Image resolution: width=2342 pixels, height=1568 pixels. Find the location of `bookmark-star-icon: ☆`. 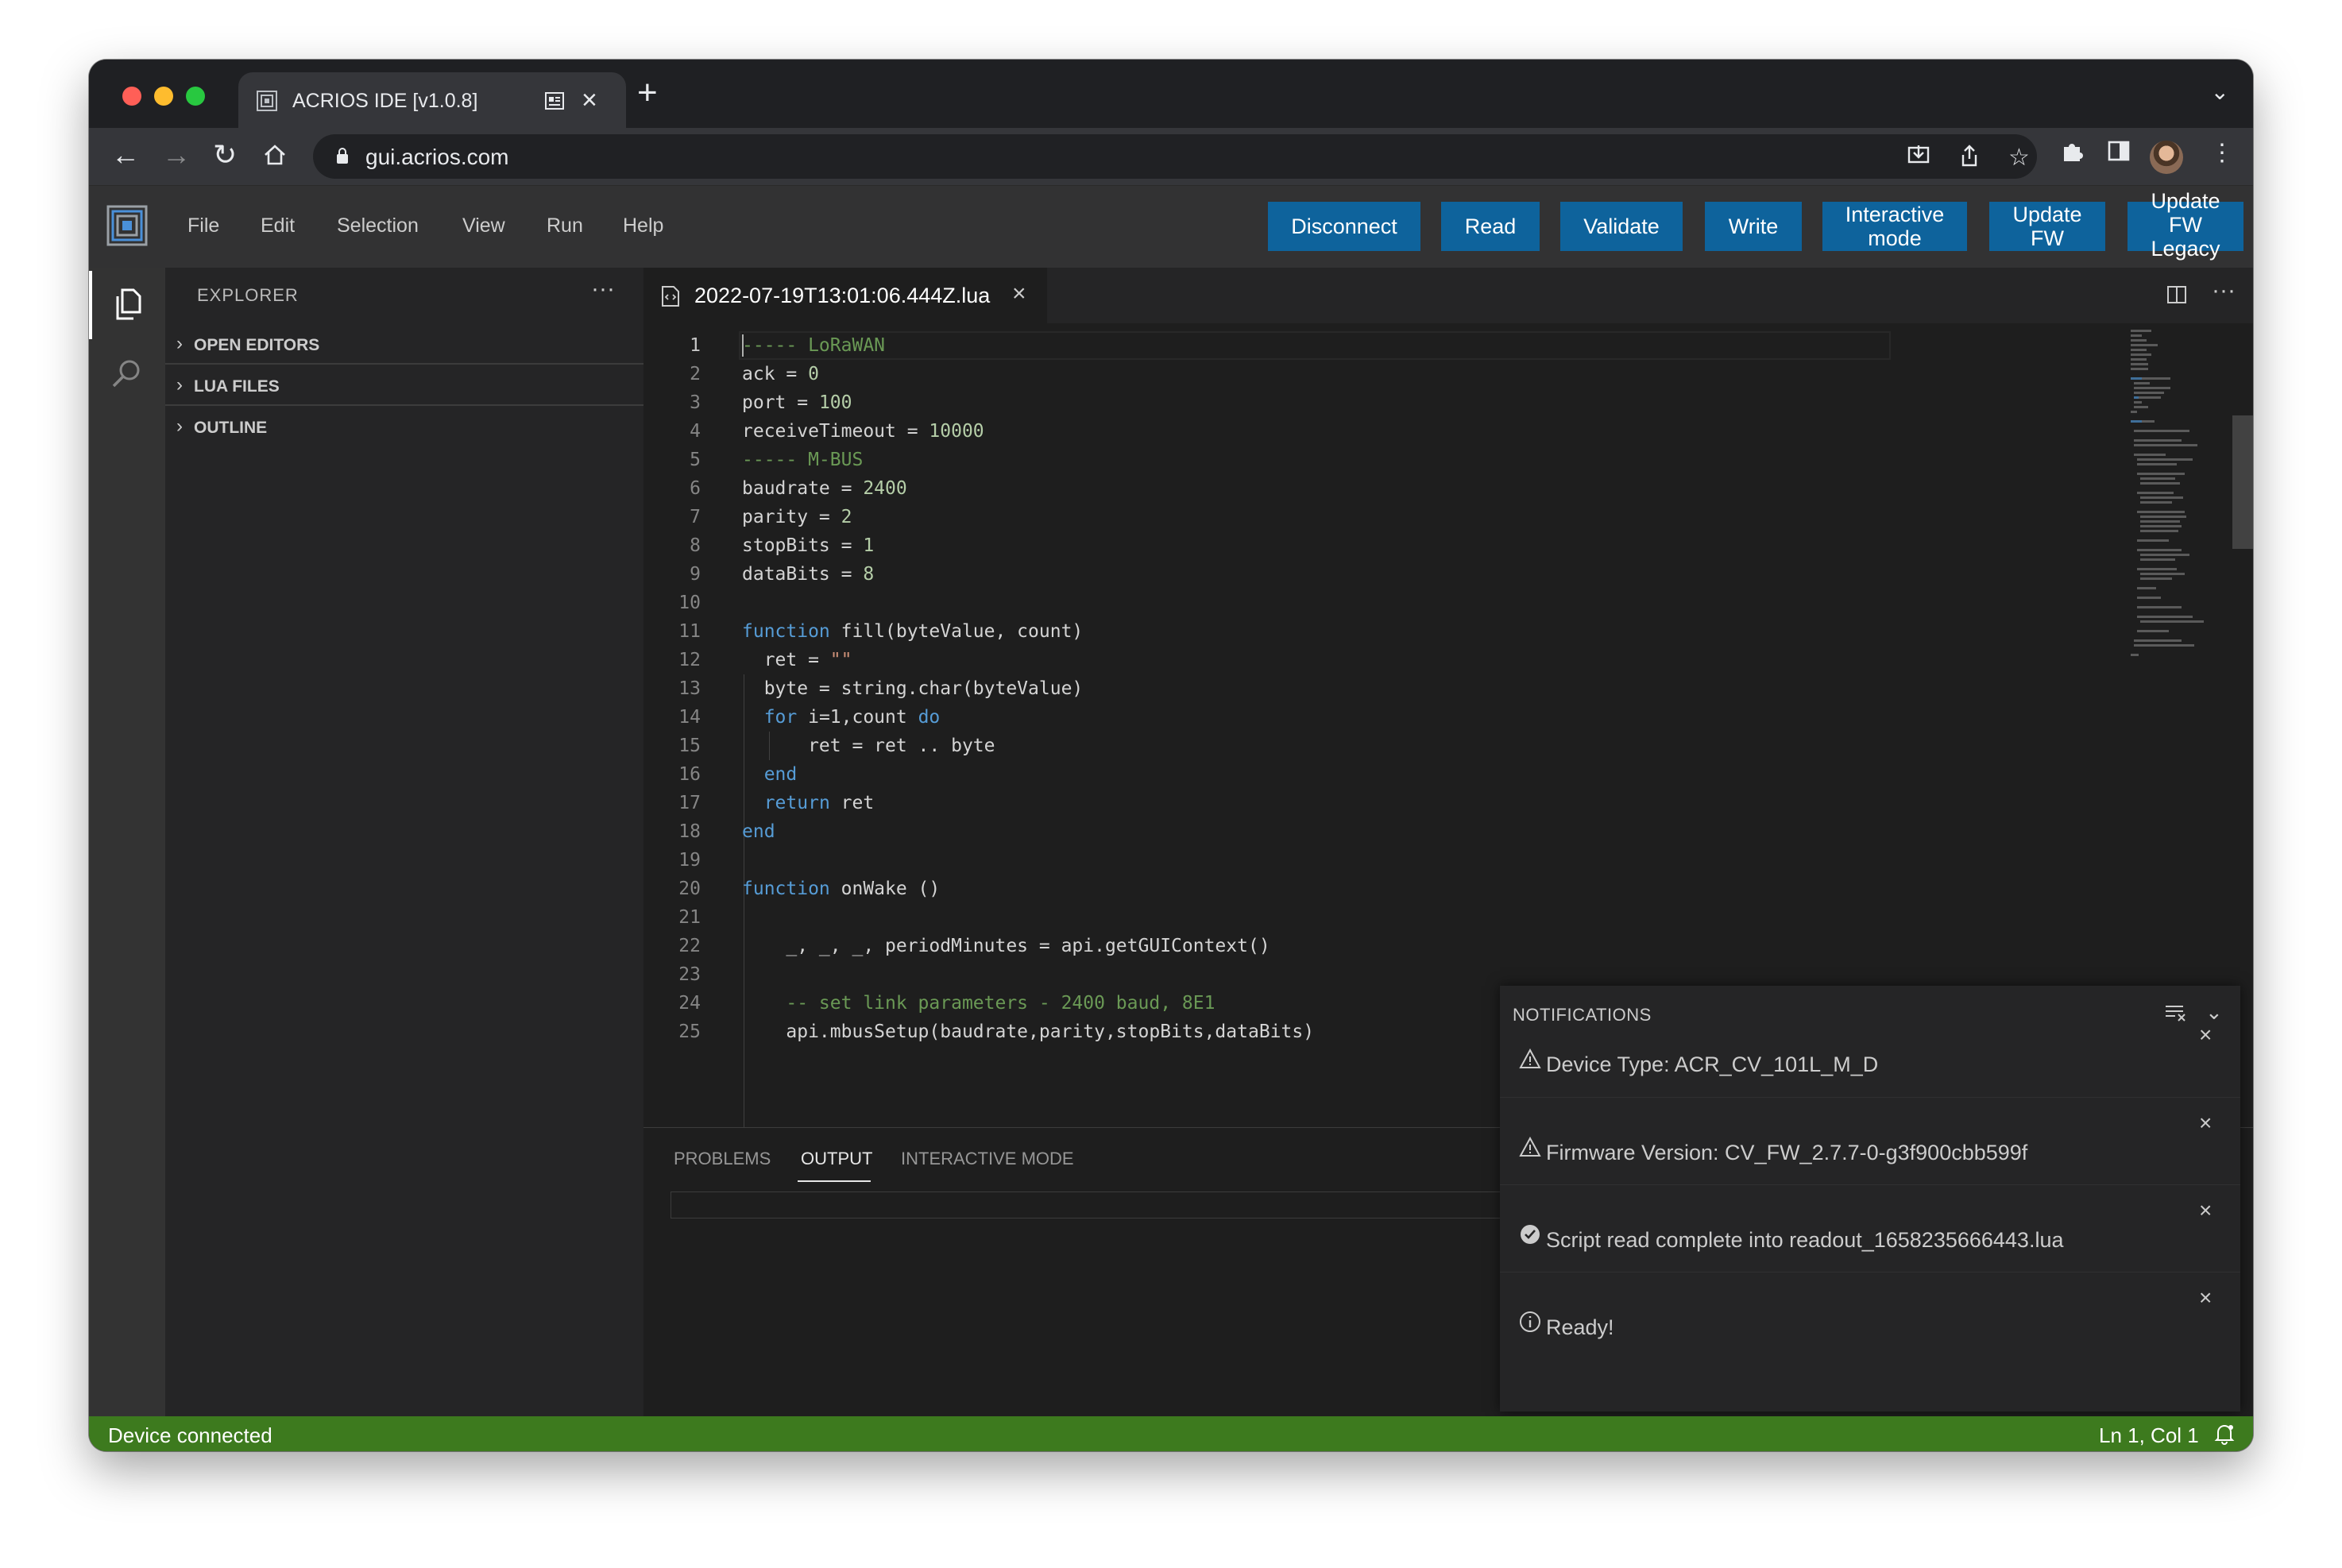

bookmark-star-icon: ☆ is located at coordinates (2019, 158).